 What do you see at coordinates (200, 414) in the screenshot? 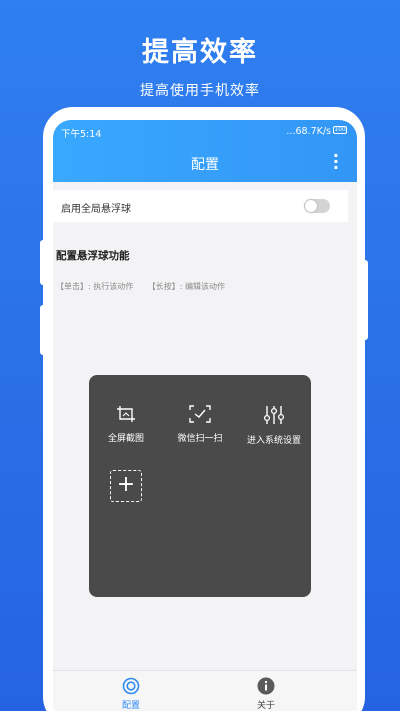
I see `scan-icon` at bounding box center [200, 414].